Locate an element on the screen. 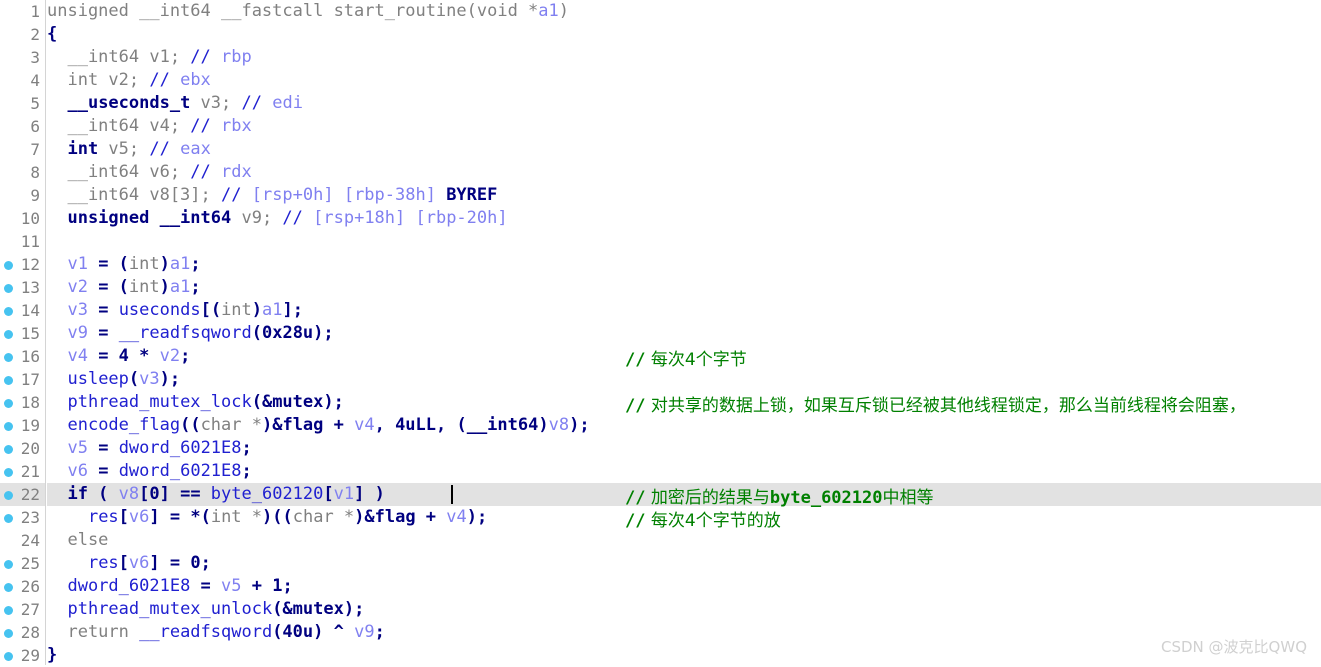 This screenshot has width=1321, height=667. gutter-row: 23 is located at coordinates (22, 517).